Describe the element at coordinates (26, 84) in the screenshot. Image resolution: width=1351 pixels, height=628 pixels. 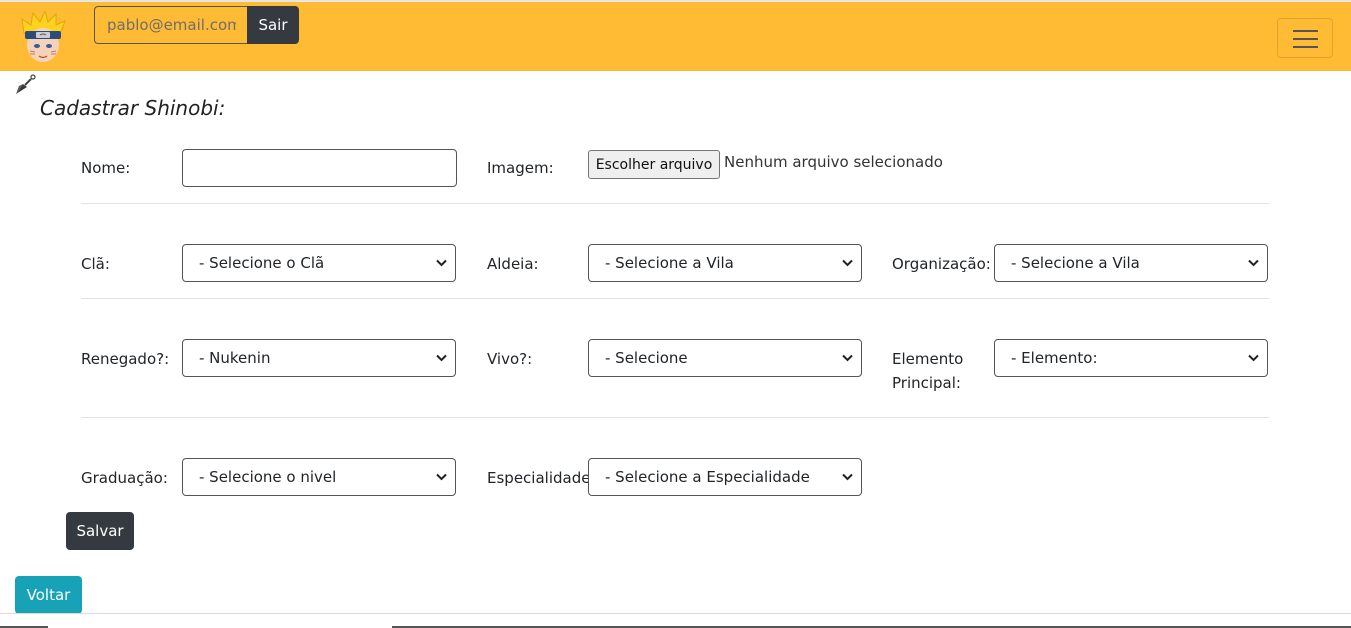
I see `kunai-icon` at that location.